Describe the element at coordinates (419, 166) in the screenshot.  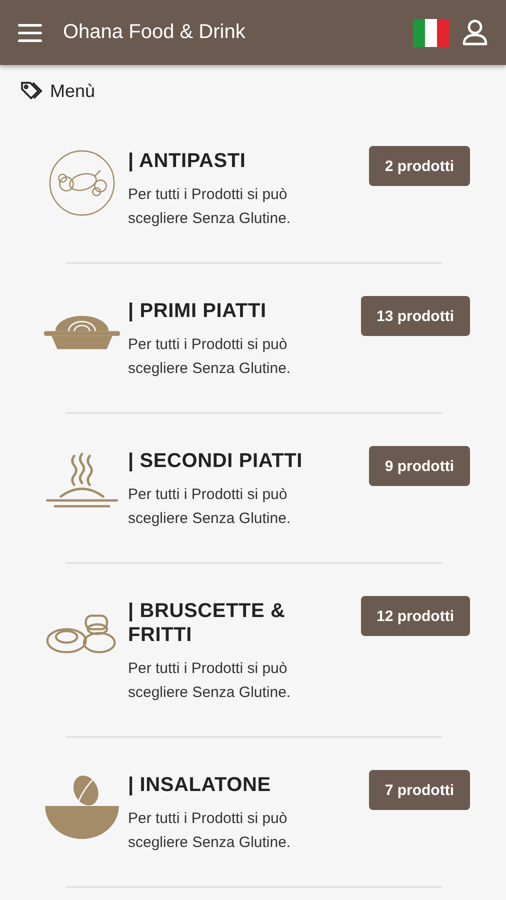
I see `product-count-button: 2 prodotti` at that location.